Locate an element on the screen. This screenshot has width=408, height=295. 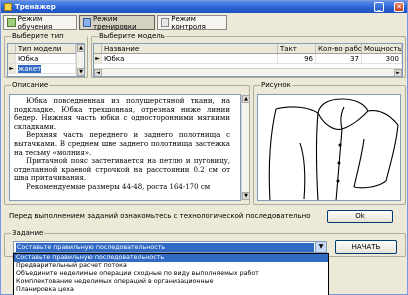
model-group-title: Выберите модель is located at coordinates (132, 36).